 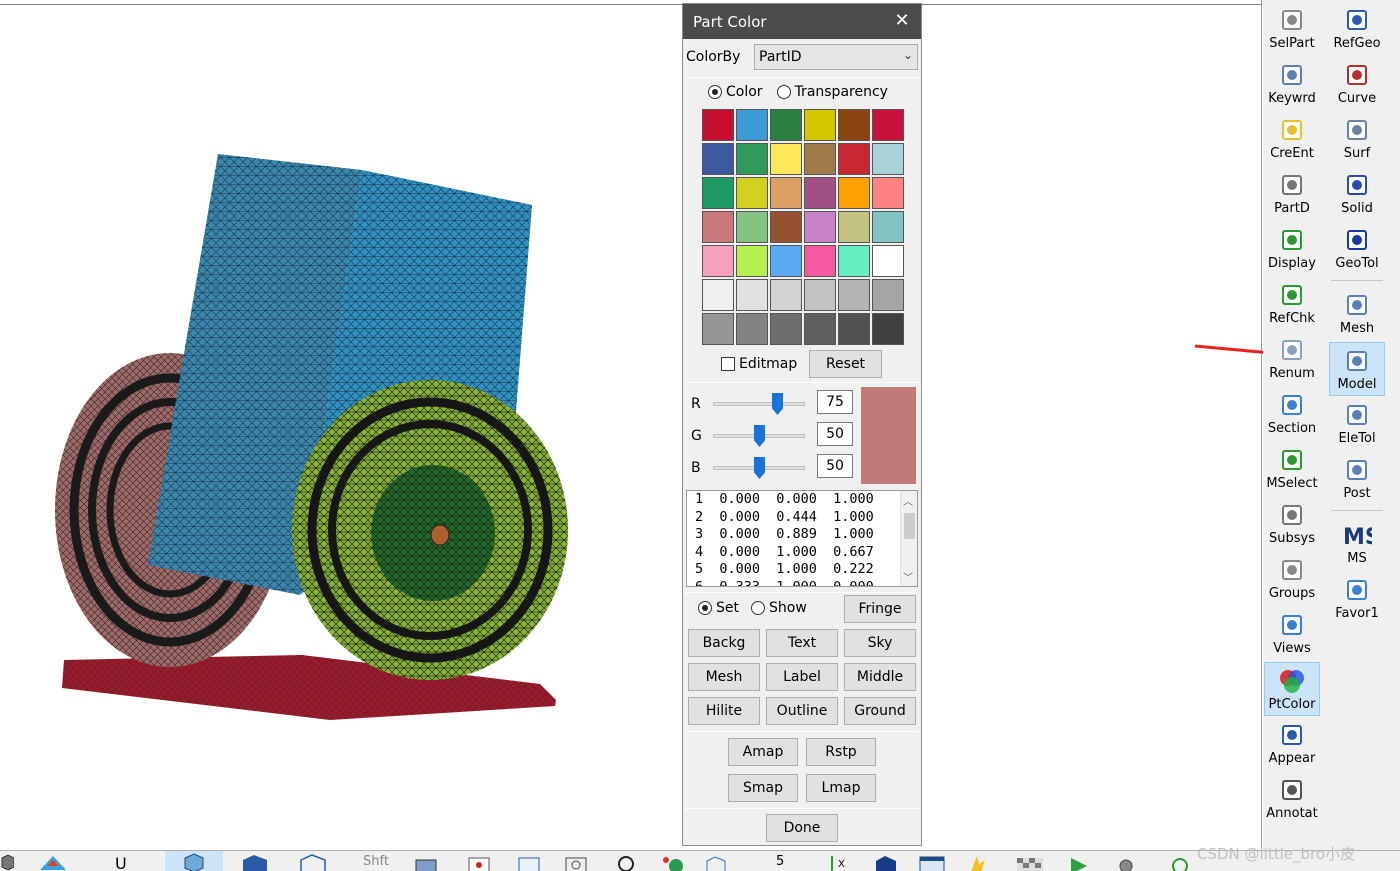 I want to click on show-radio: Show, so click(x=779, y=608).